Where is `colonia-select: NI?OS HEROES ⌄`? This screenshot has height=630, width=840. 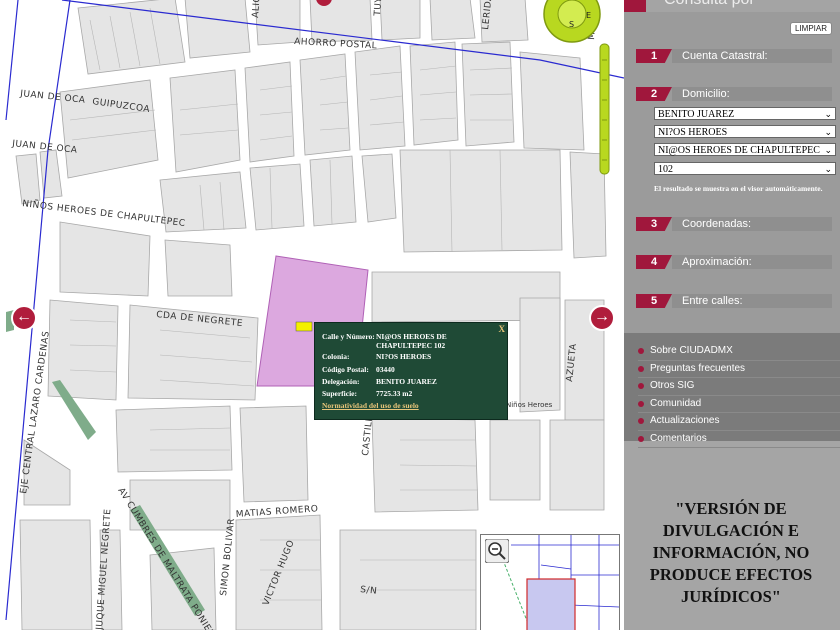
colonia-select: NI?OS HEROES ⌄ is located at coordinates (745, 131).